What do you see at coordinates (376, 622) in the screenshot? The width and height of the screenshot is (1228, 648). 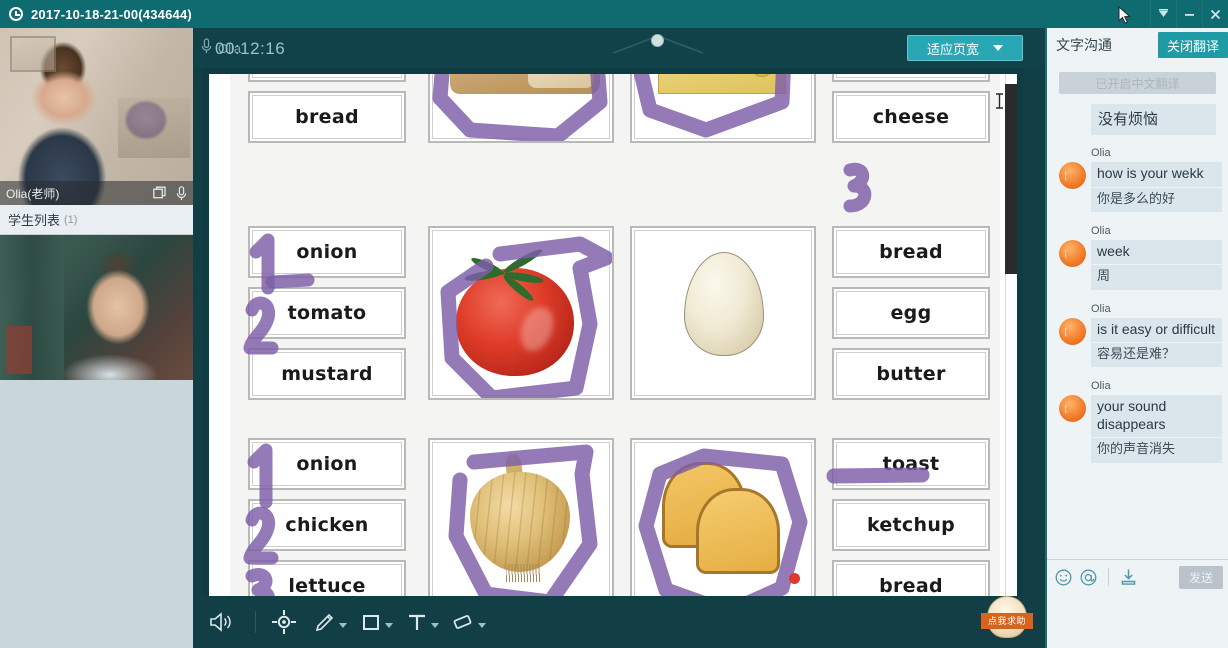 I see `square-icon` at bounding box center [376, 622].